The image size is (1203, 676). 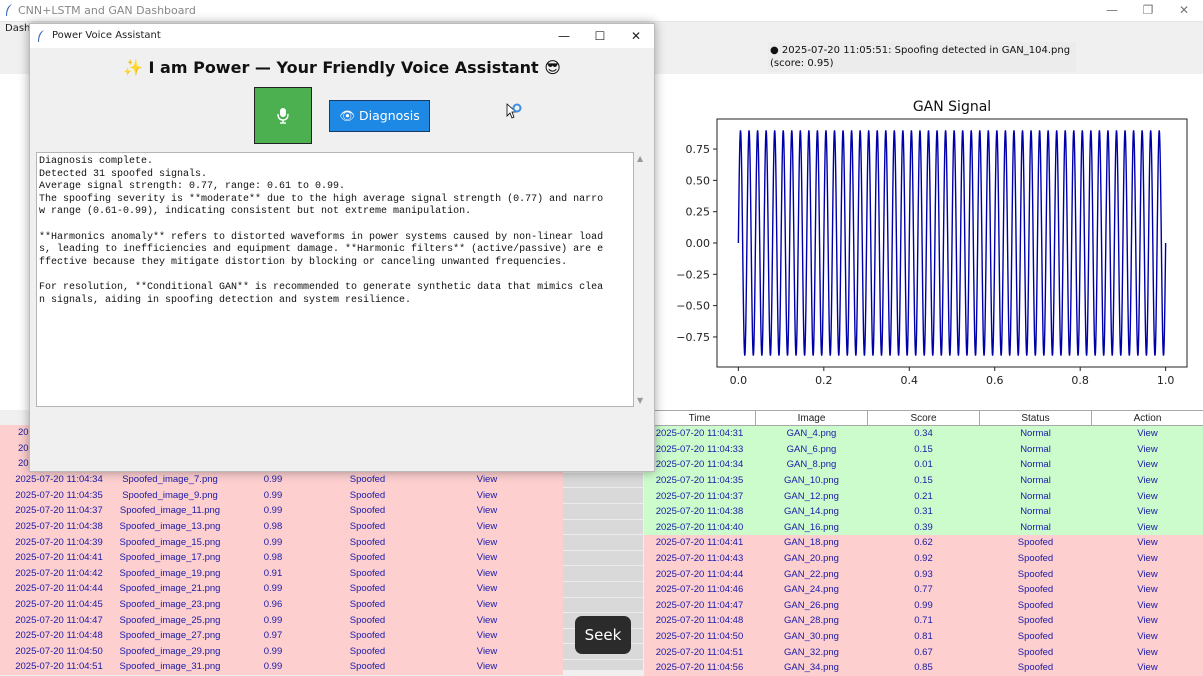 What do you see at coordinates (603, 635) in the screenshot?
I see `seek-button: Seek` at bounding box center [603, 635].